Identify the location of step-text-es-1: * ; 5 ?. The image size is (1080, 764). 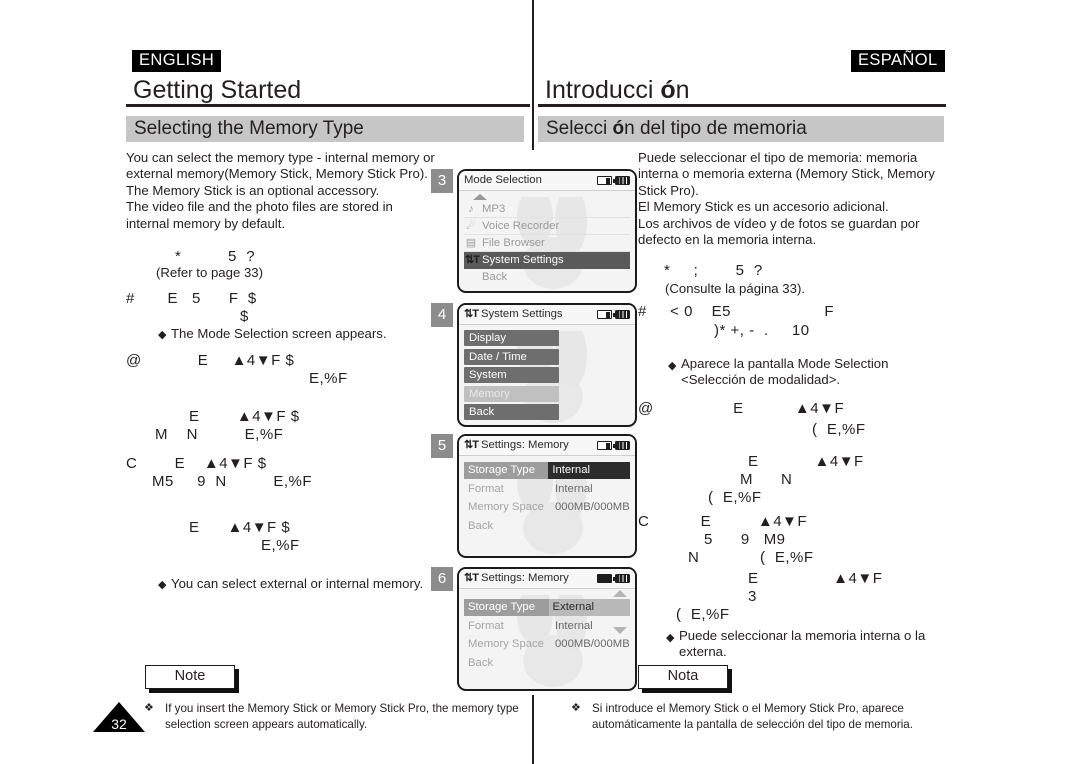
(713, 270).